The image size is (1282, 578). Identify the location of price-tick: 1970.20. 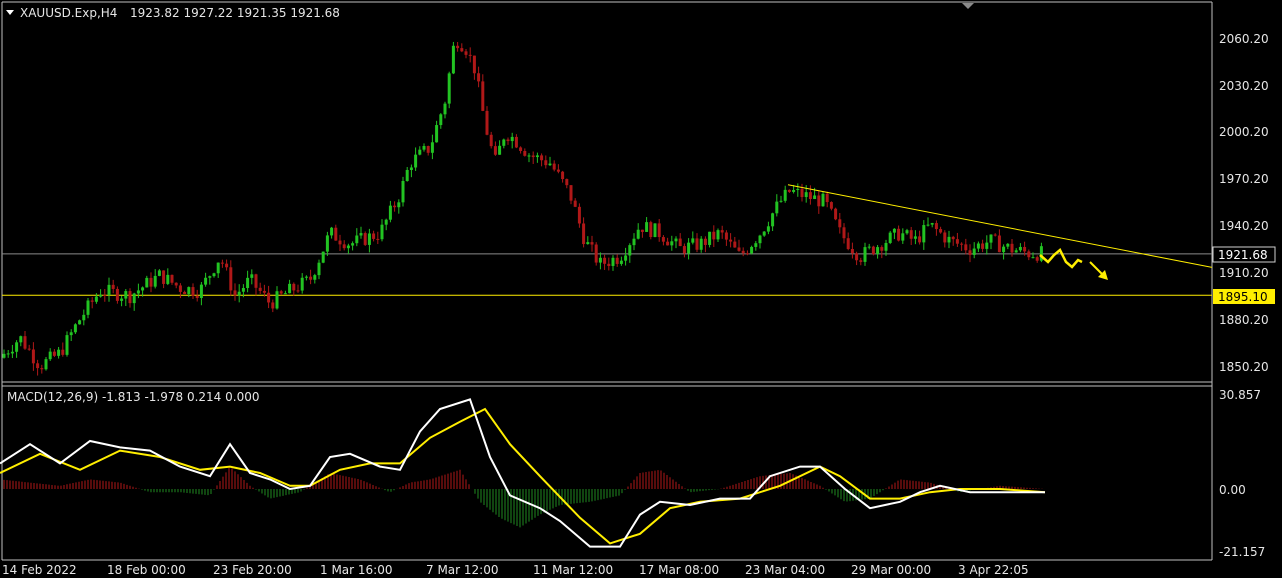
(1244, 179).